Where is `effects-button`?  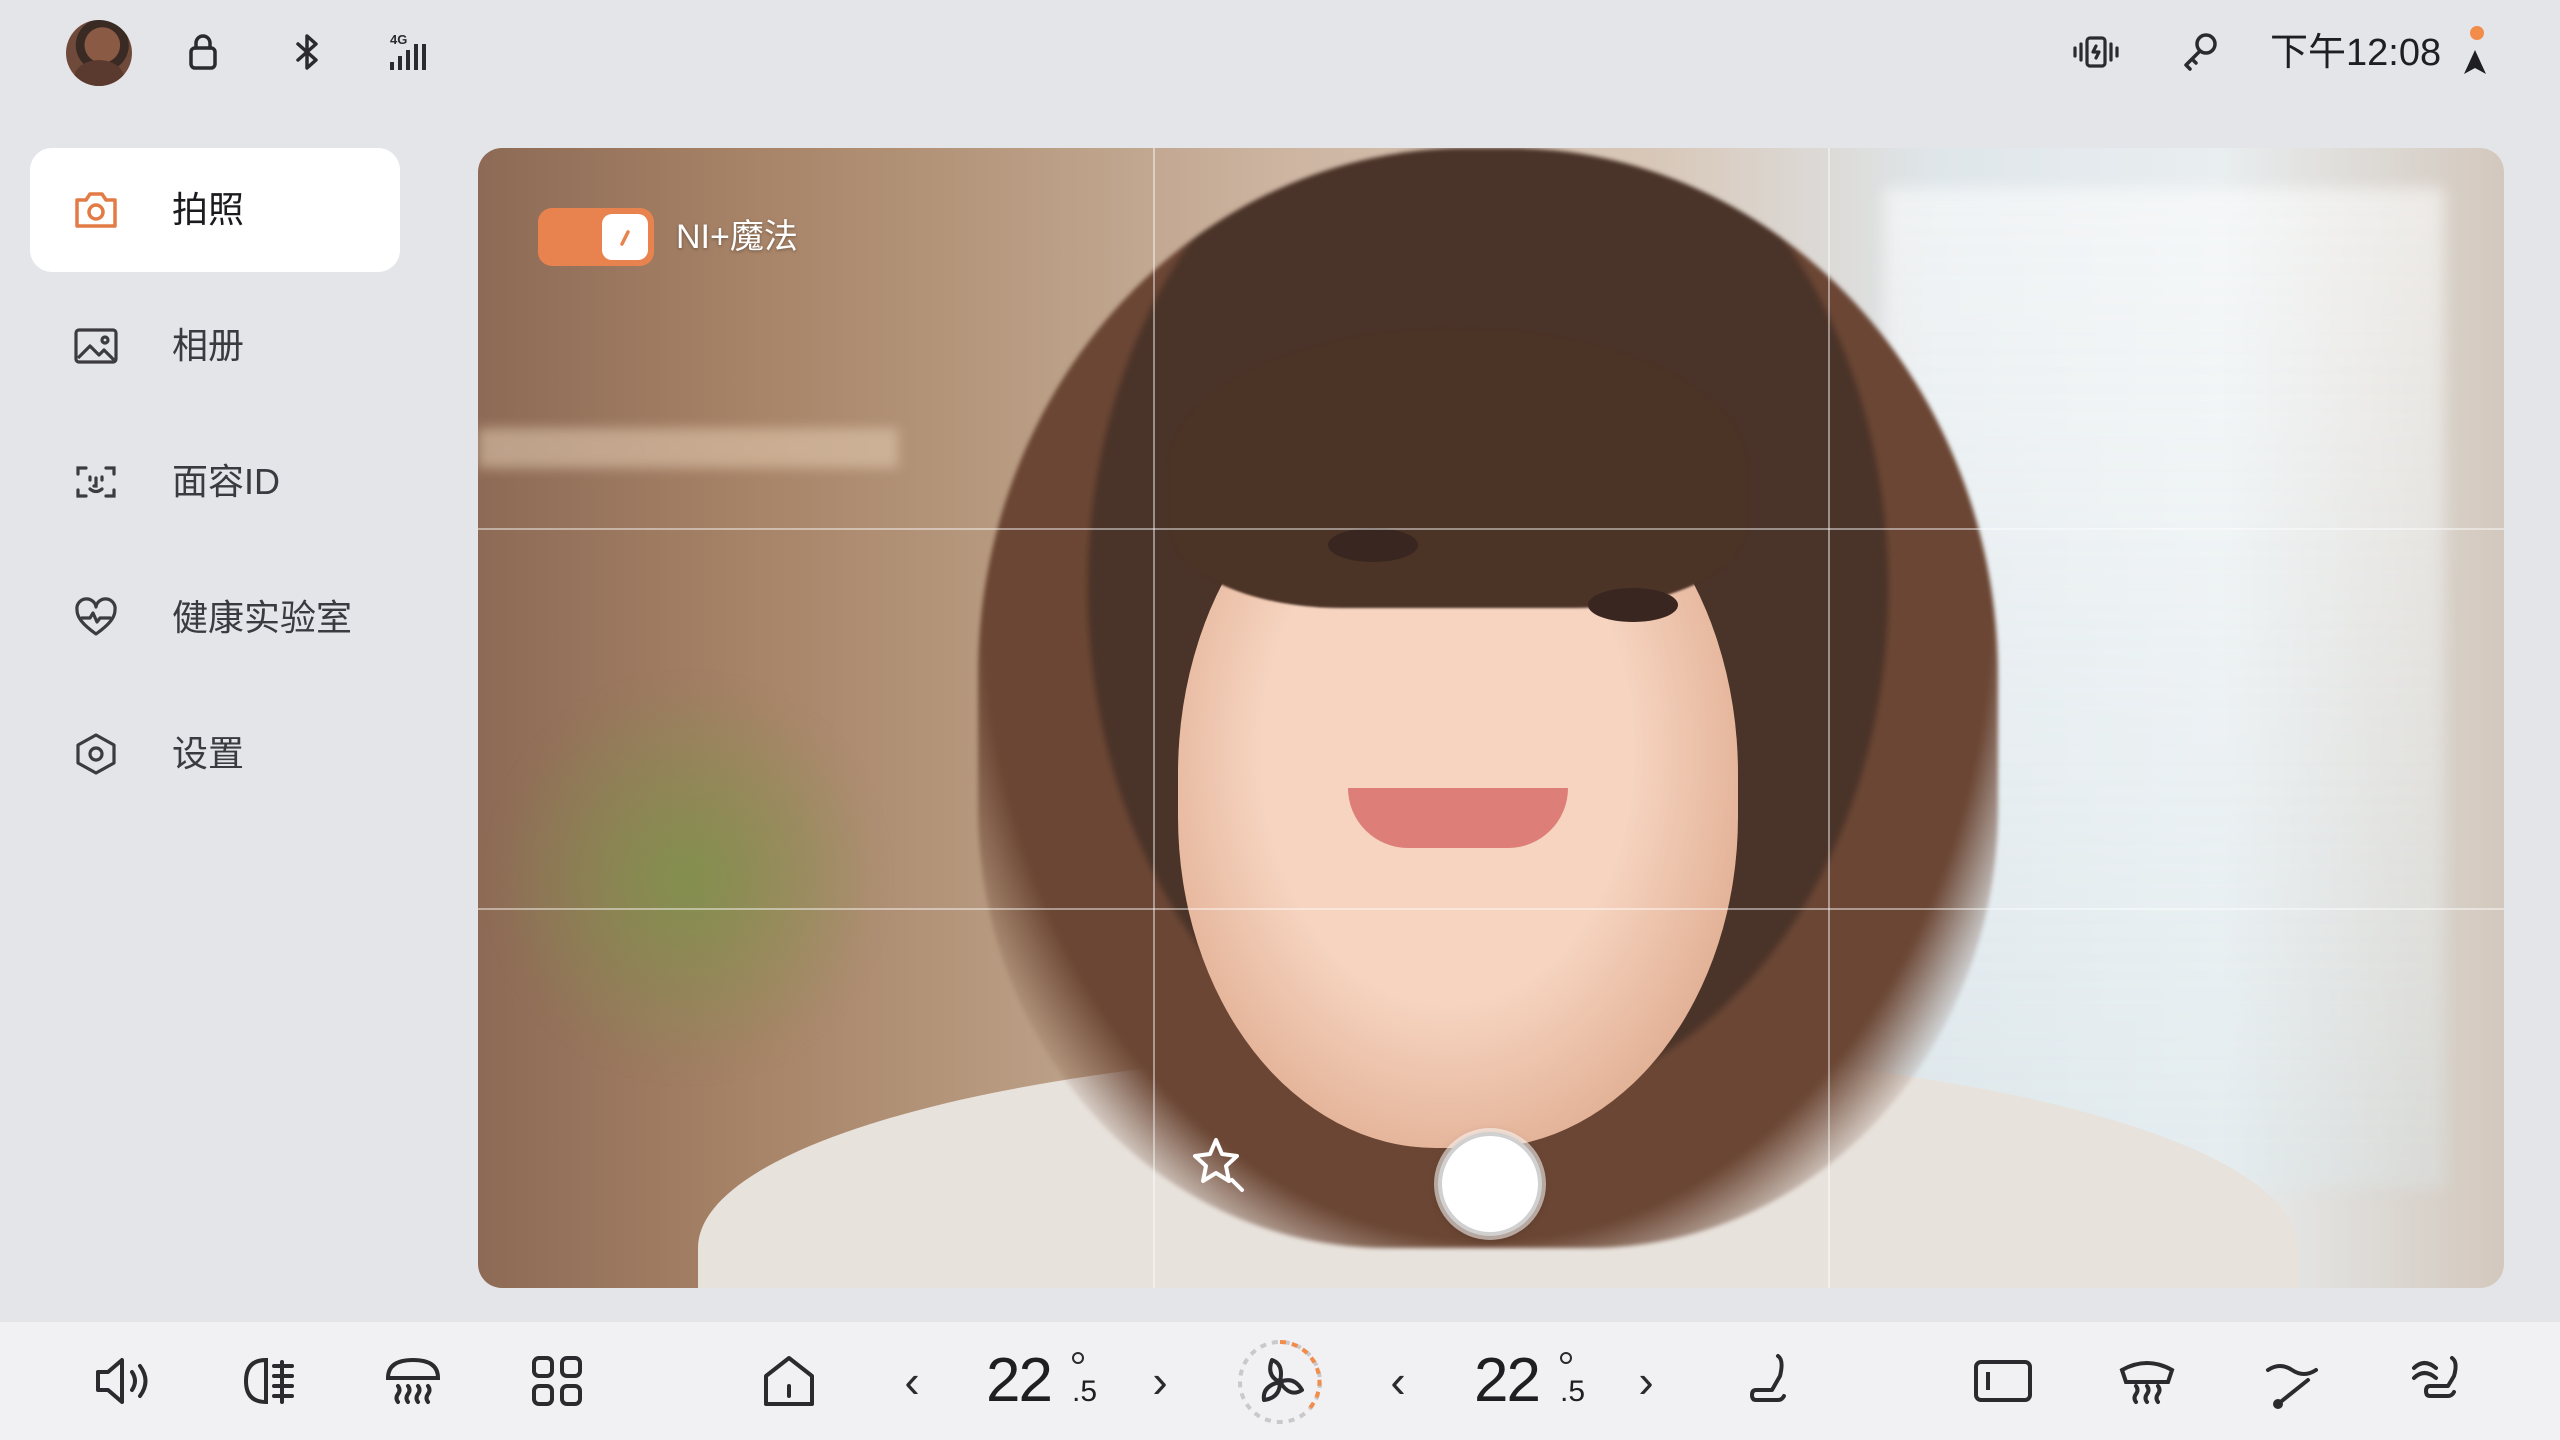 effects-button is located at coordinates (1219, 1165).